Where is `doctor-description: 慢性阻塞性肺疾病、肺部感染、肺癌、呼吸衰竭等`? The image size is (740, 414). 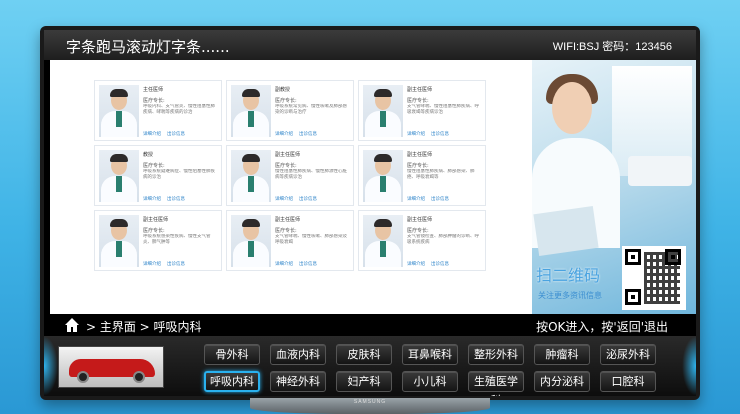 doctor-description: 慢性阻塞性肺疾病、肺部感染、肺癌、呼吸衰竭等 is located at coordinates (441, 174).